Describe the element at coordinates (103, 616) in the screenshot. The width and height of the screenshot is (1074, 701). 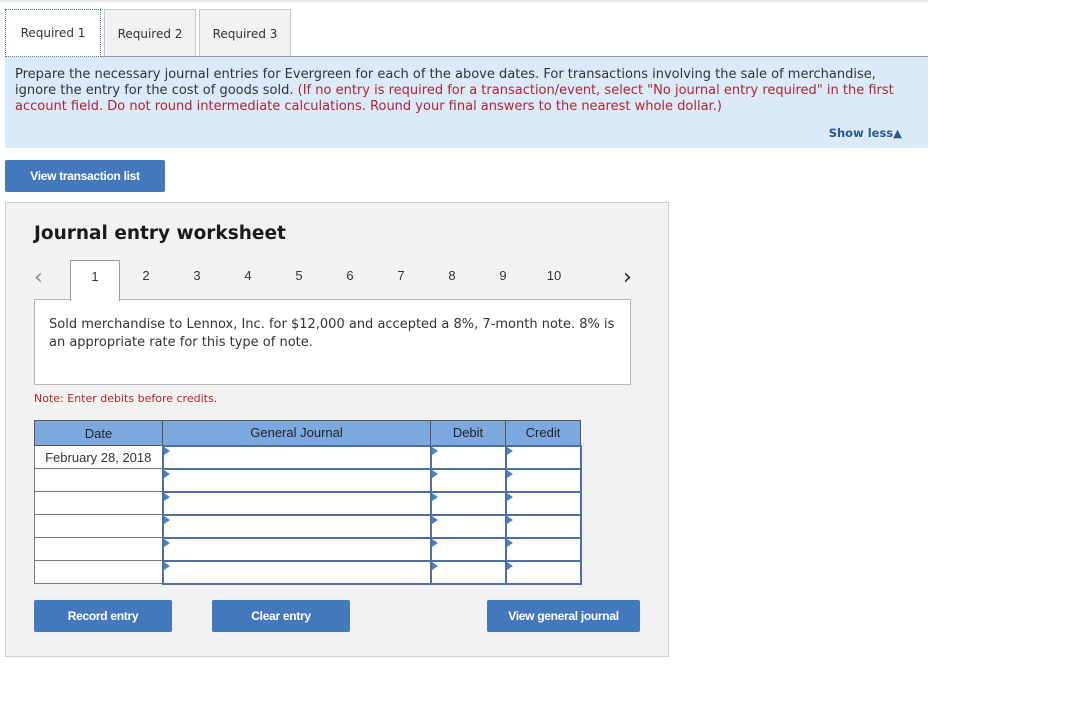
I see `record-entry-button: Record entry` at that location.